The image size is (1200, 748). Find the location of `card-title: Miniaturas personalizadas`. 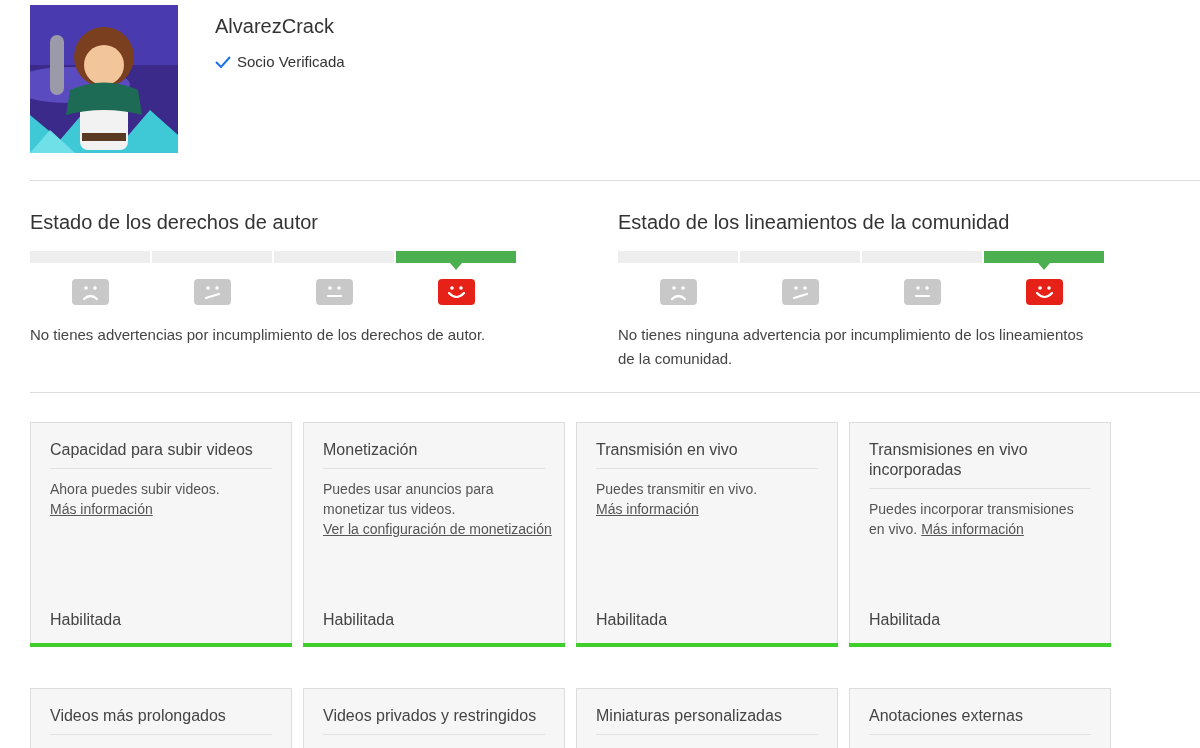

card-title: Miniaturas personalizadas is located at coordinates (707, 720).